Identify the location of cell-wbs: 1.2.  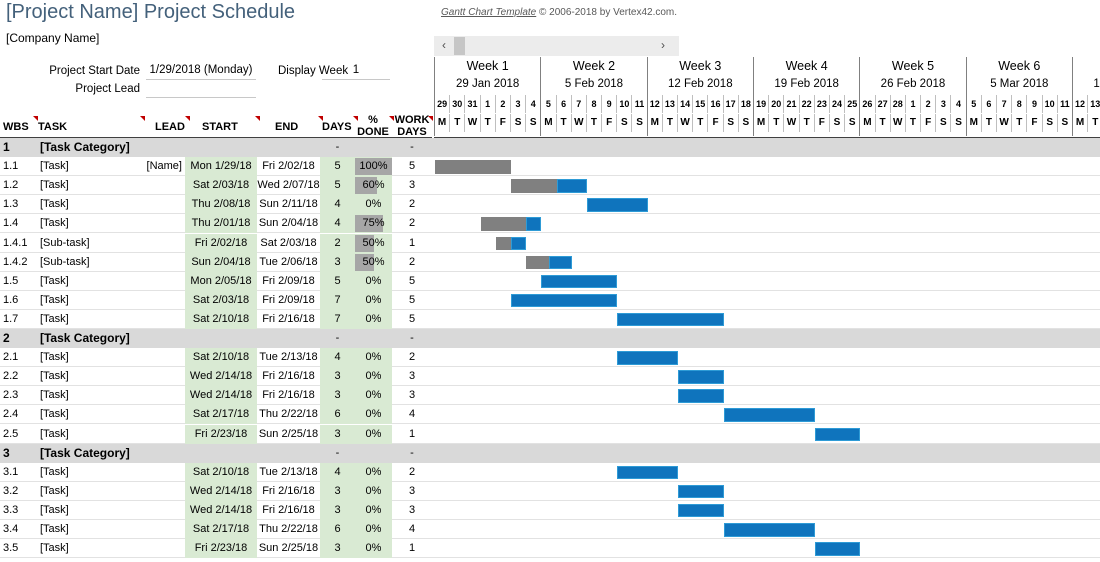
(21, 185).